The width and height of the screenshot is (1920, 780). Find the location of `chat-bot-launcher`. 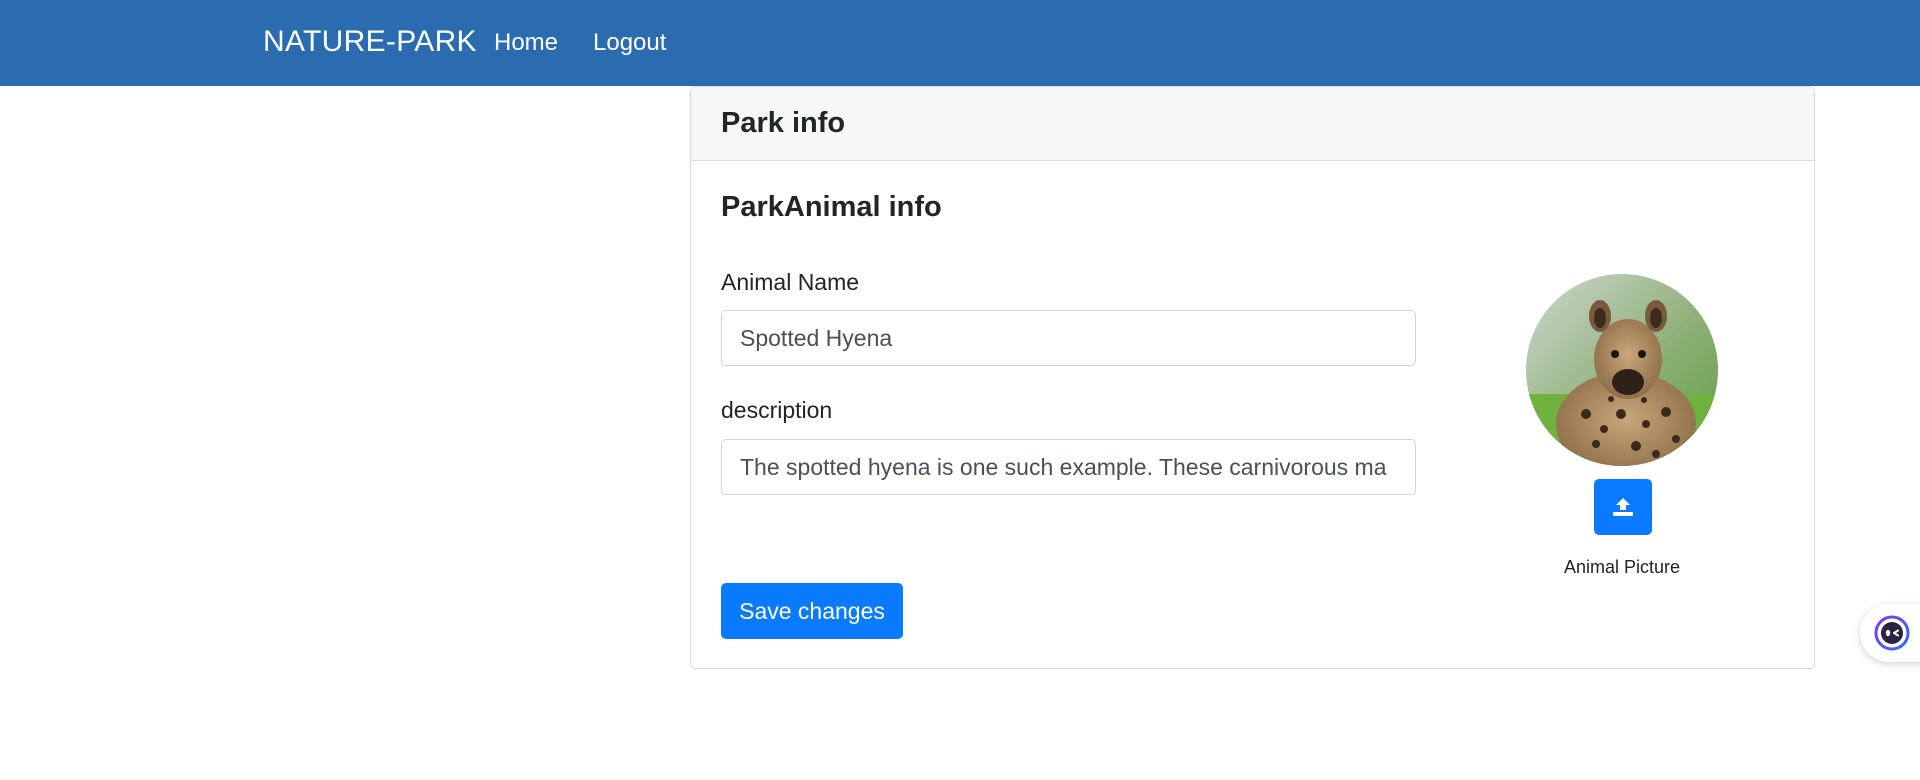

chat-bot-launcher is located at coordinates (1890, 633).